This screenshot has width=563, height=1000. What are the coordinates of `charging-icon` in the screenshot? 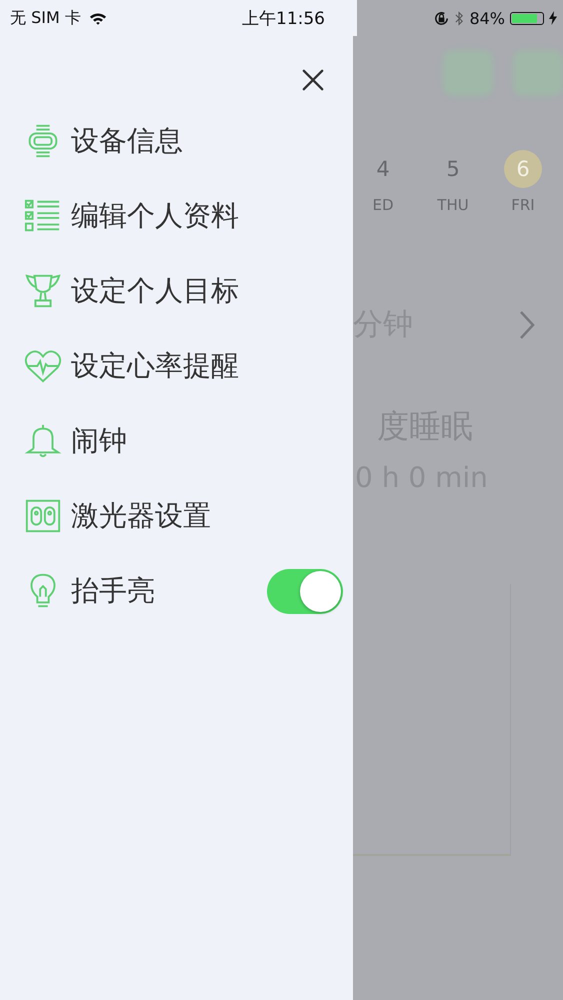 It's located at (553, 18).